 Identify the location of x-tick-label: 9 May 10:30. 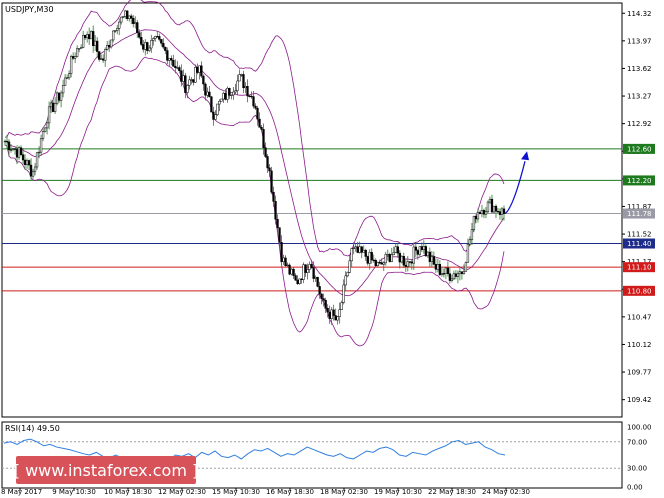
(74, 492).